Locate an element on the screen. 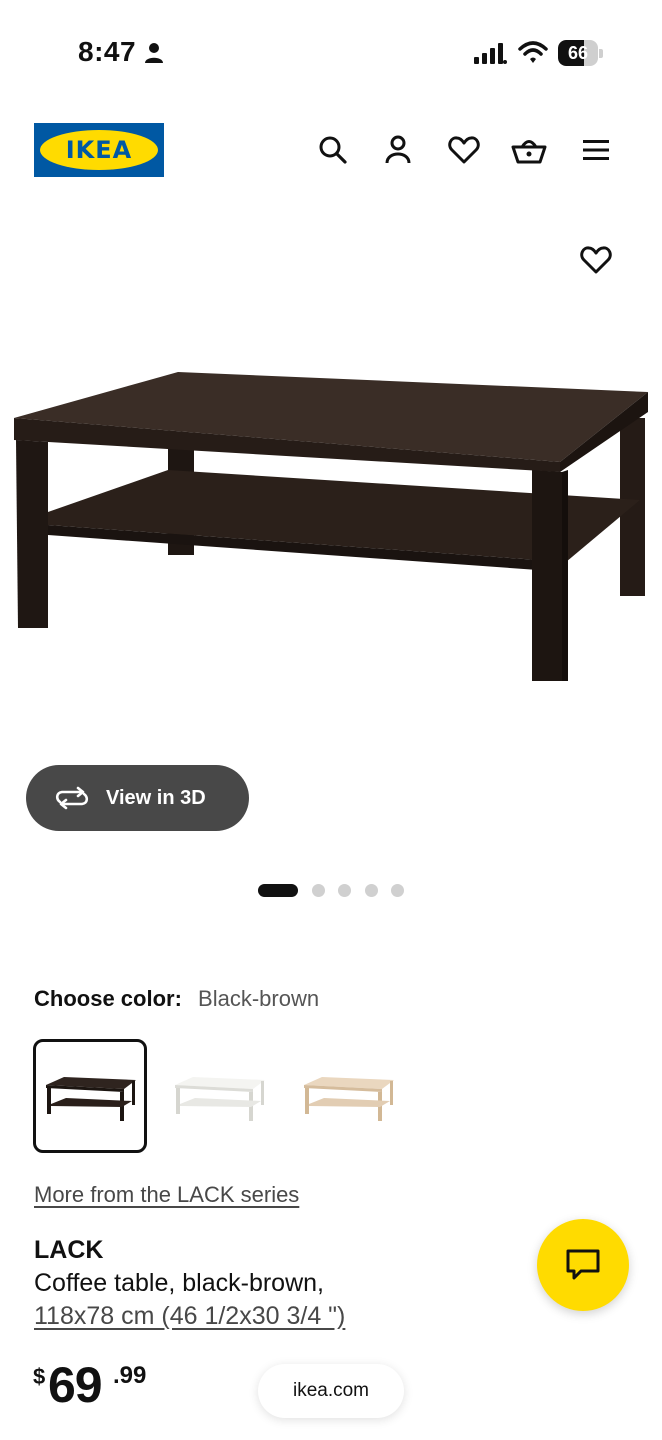 The image size is (662, 1440). account-icon is located at coordinates (398, 150).